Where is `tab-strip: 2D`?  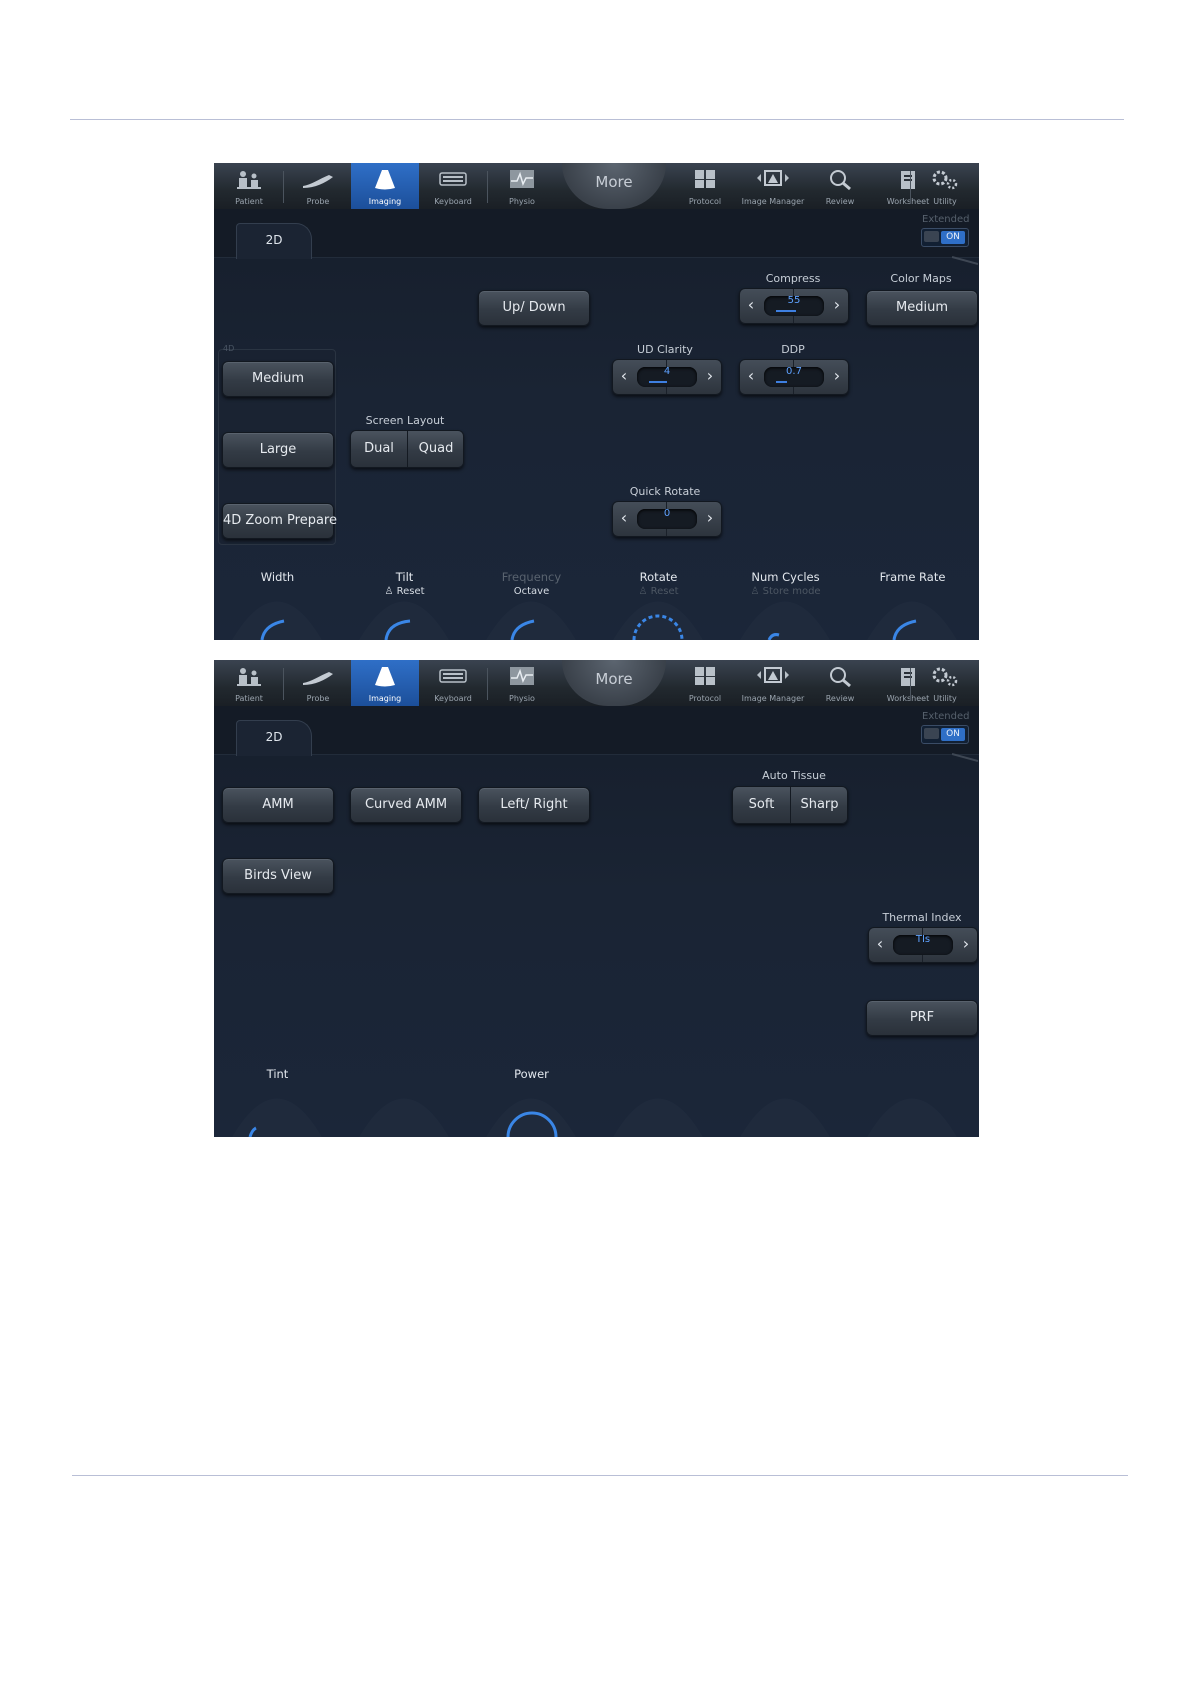
tab-strip: 2D is located at coordinates (596, 731).